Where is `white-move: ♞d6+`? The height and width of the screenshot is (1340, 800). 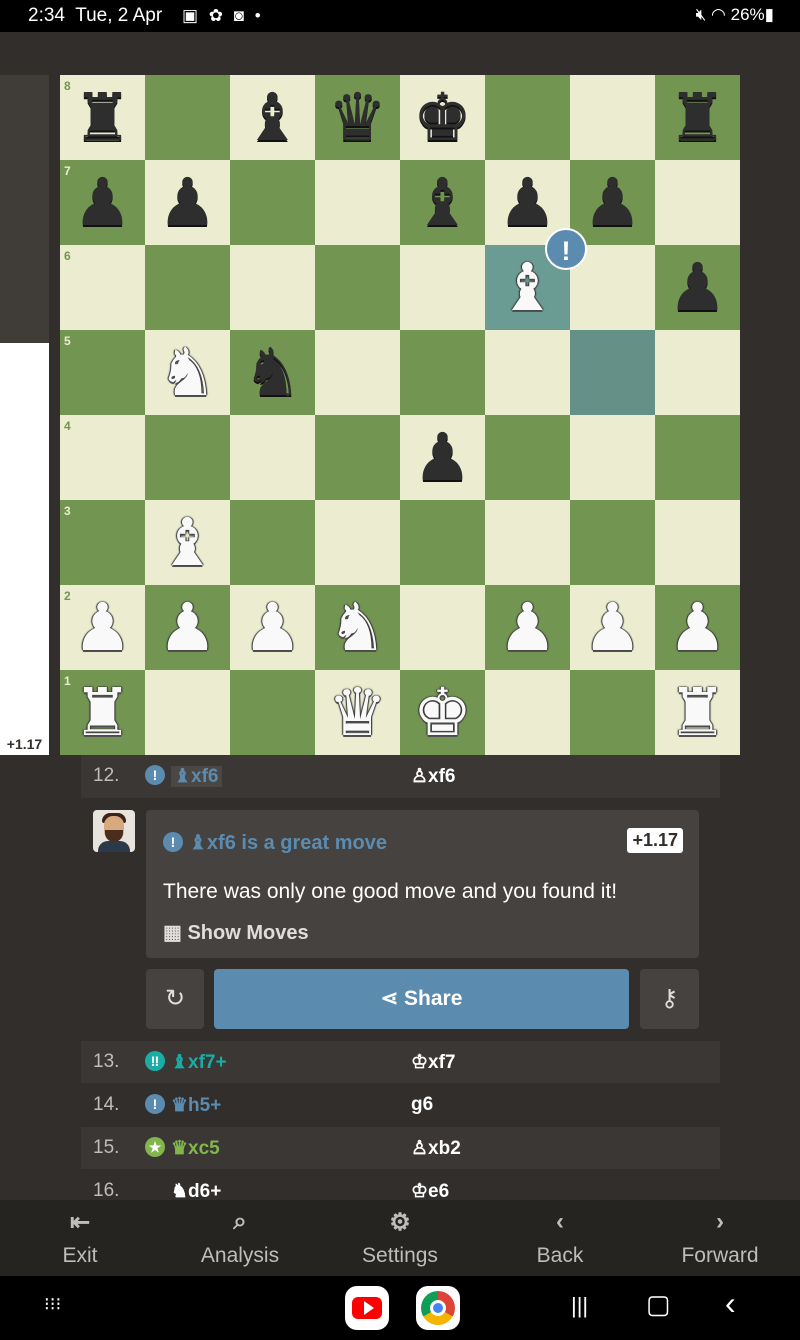
white-move: ♞d6+ is located at coordinates (196, 1190).